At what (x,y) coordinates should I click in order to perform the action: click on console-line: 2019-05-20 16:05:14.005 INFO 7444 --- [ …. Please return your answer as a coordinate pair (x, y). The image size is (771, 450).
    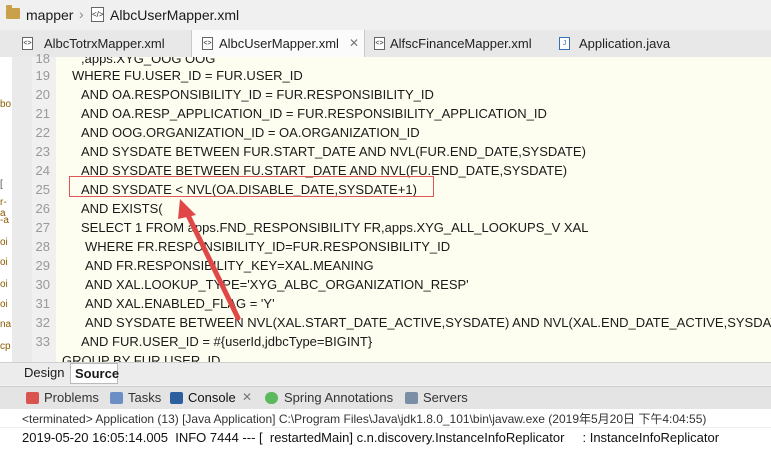
    Looking at the image, I should click on (371, 437).